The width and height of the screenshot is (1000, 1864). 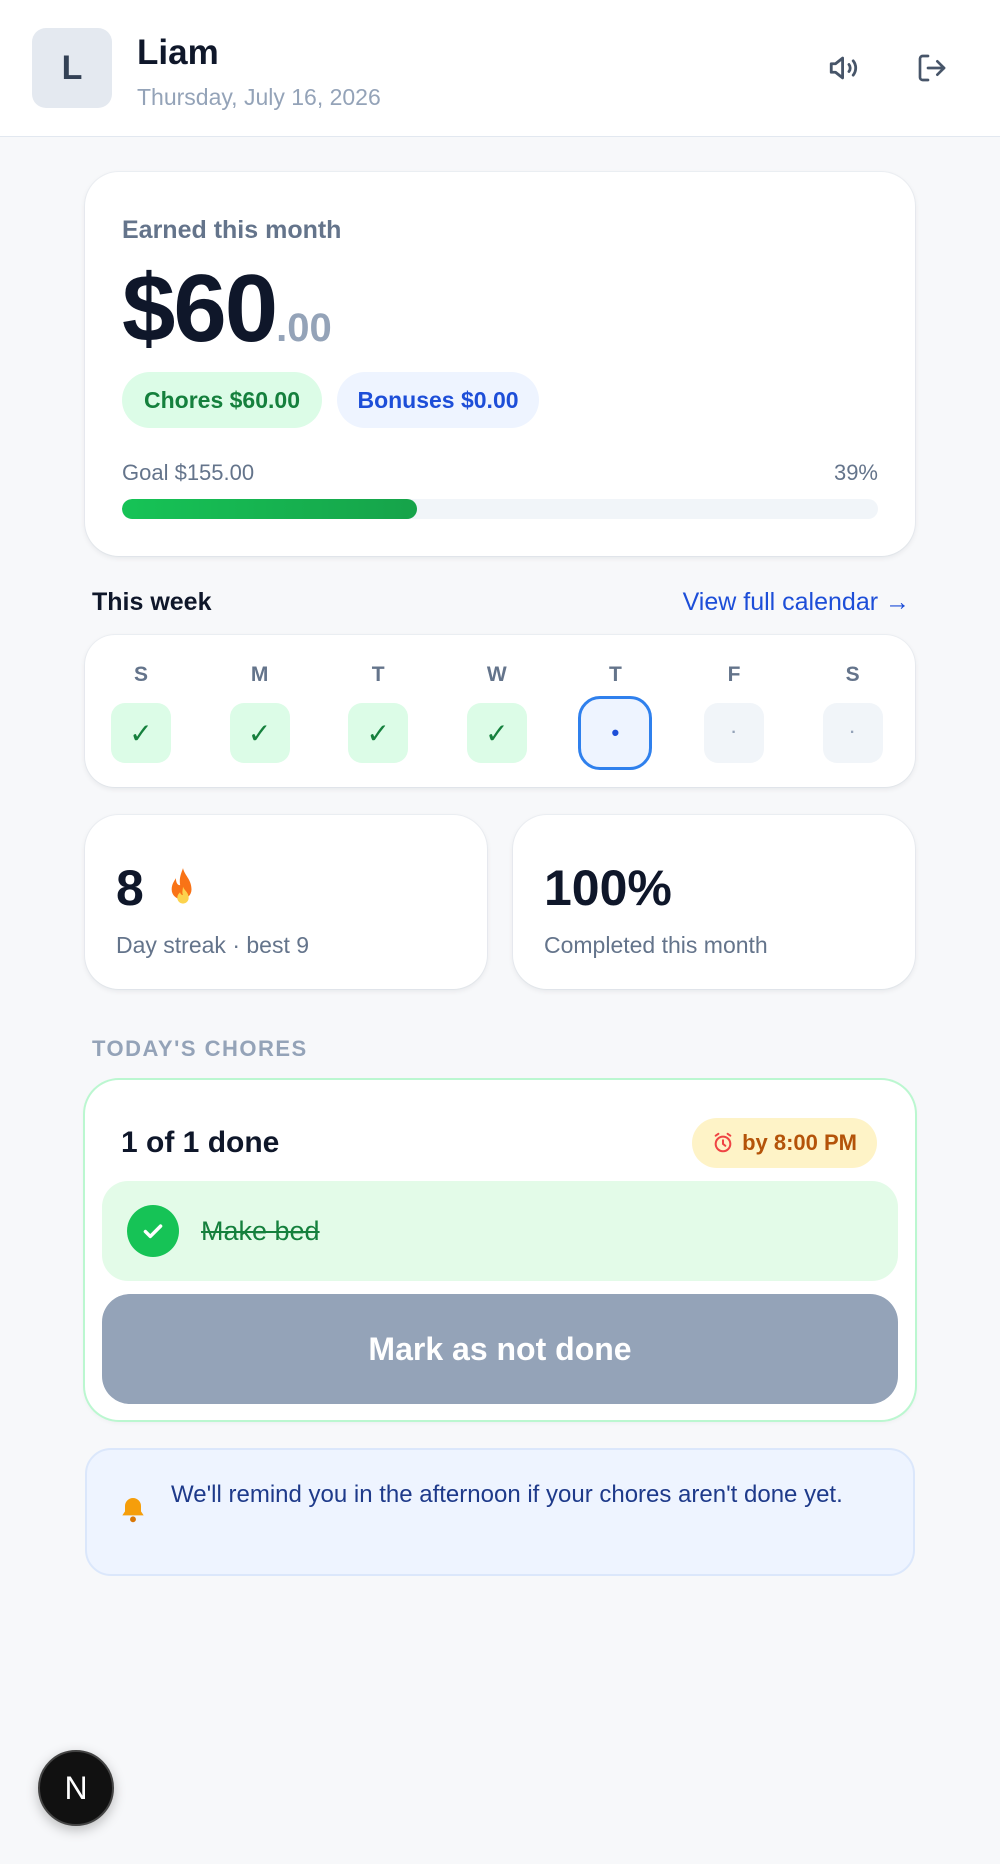 I want to click on chore-name: Make bed, so click(x=260, y=1230).